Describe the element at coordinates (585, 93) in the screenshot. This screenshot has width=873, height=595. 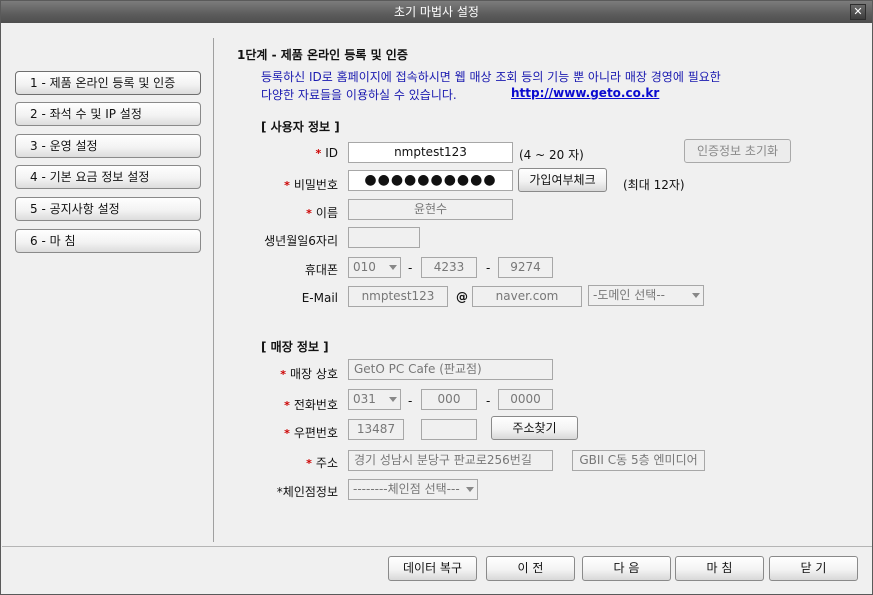
I see `homepage-link: http://www.geto.co.kr` at that location.